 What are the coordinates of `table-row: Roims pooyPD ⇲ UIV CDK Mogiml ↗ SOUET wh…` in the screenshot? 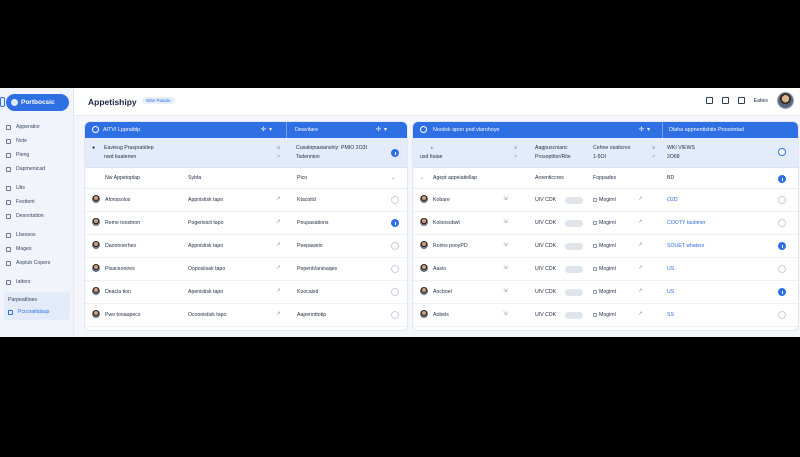 It's located at (605, 246).